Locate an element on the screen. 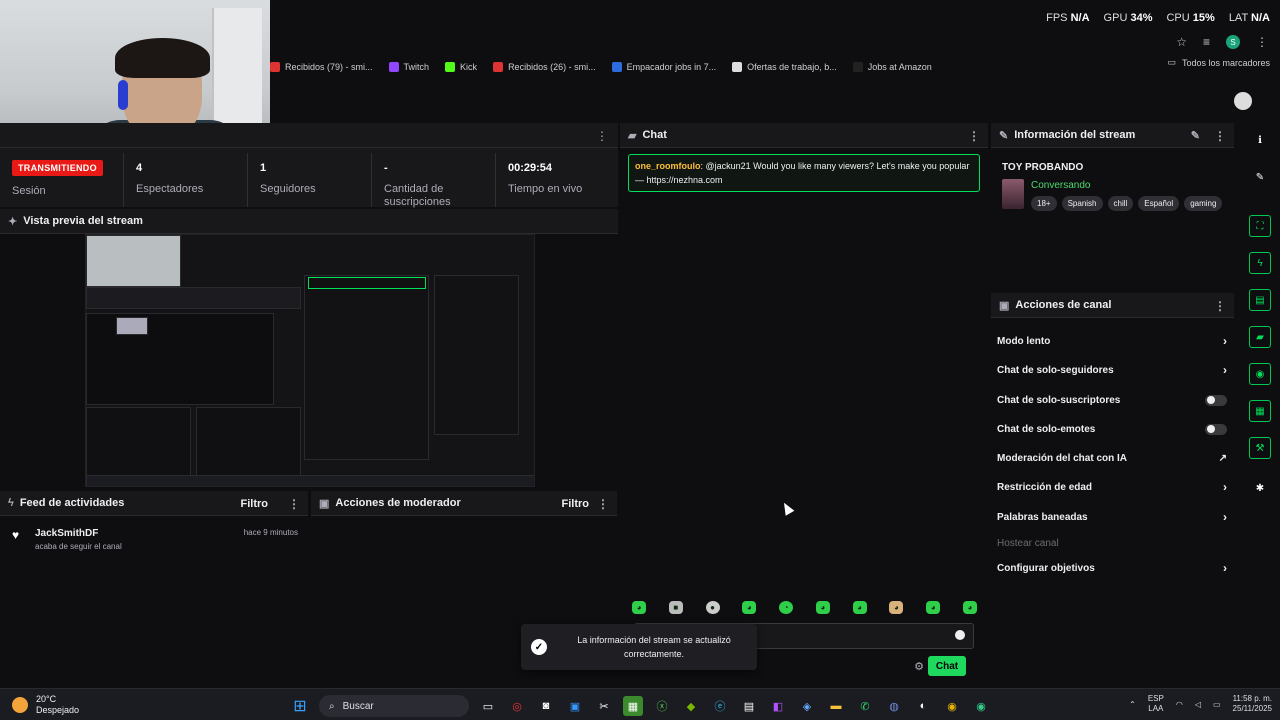 The height and width of the screenshot is (720, 1280). store-icon: ▤ is located at coordinates (749, 706).